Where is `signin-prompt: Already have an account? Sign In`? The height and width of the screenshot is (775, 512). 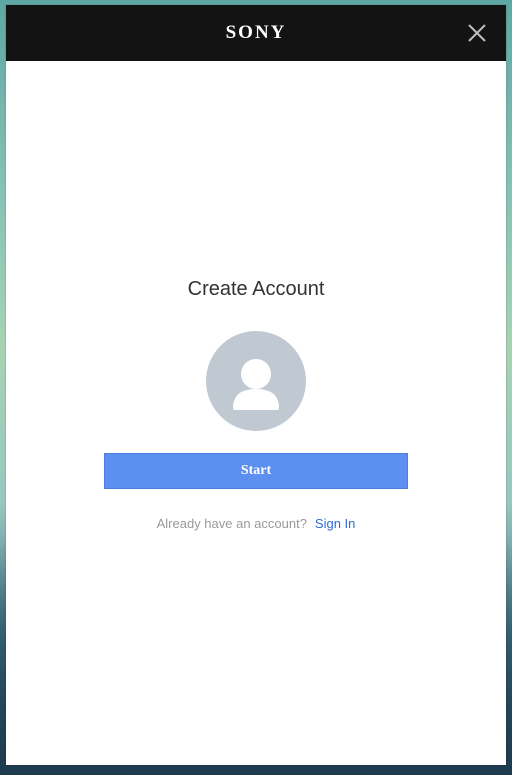 signin-prompt: Already have an account? Sign In is located at coordinates (256, 523).